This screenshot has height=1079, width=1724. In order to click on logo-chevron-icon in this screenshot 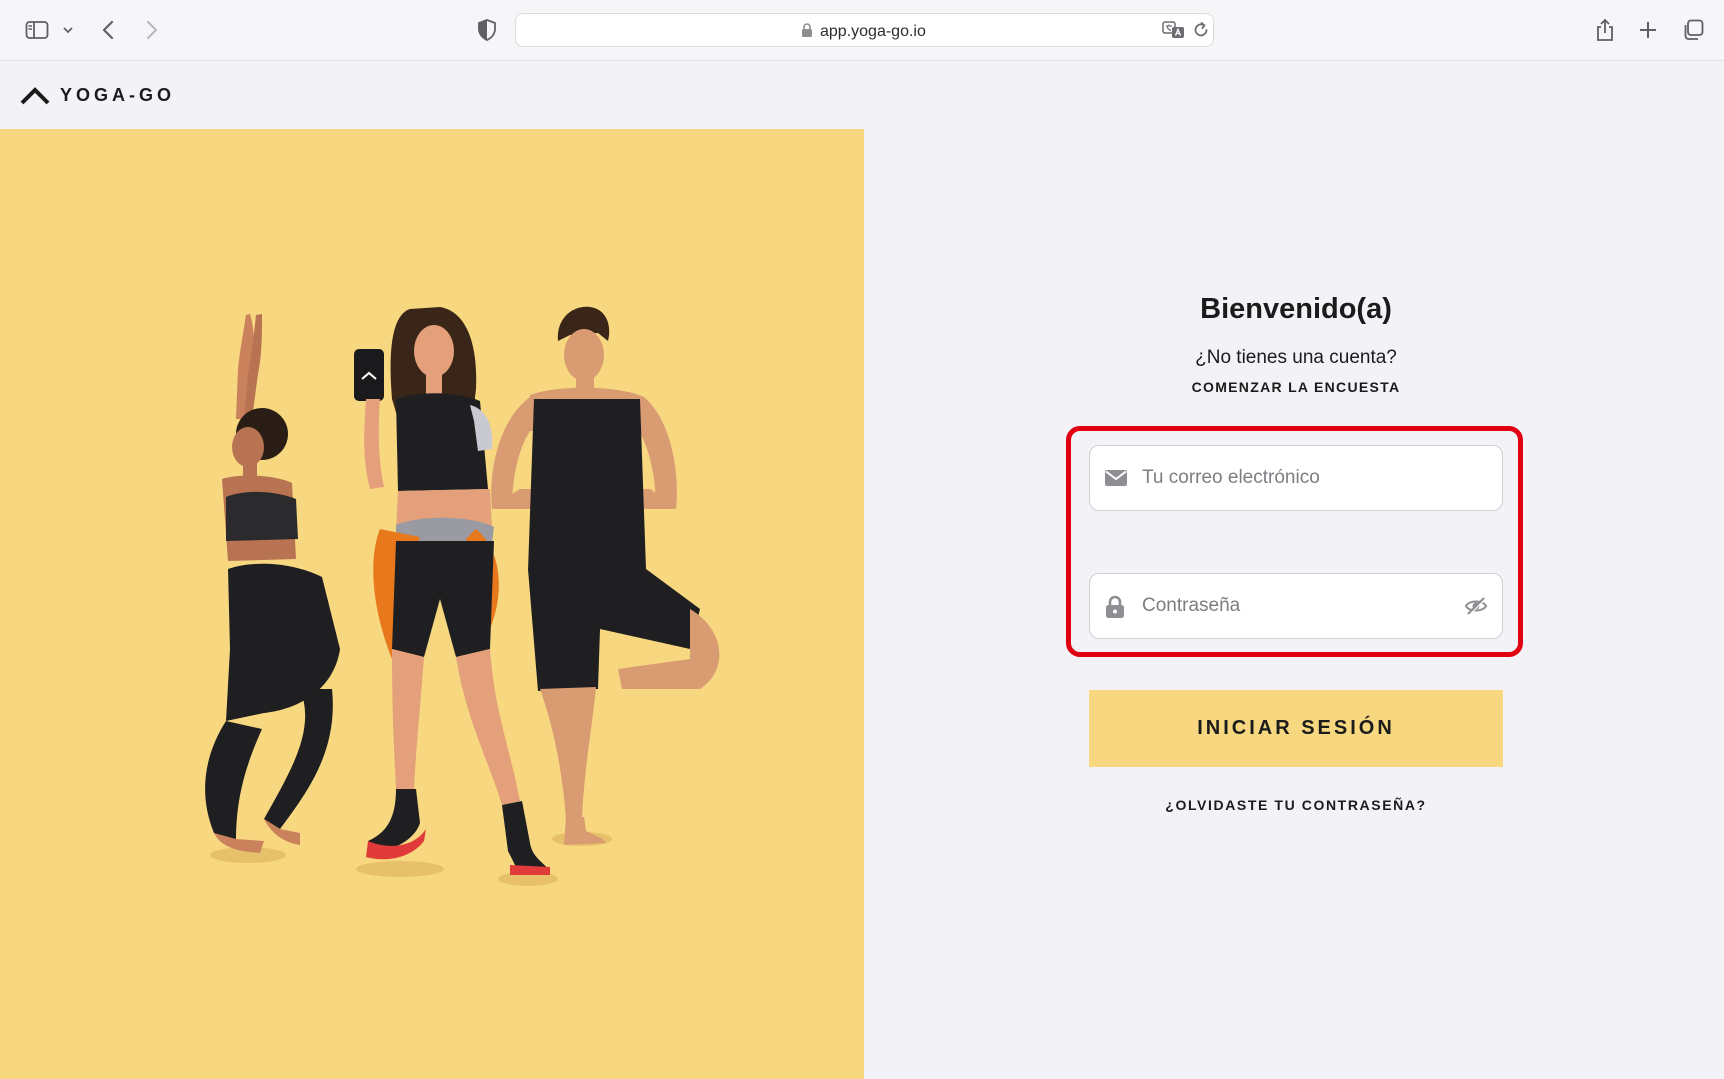, I will do `click(35, 95)`.